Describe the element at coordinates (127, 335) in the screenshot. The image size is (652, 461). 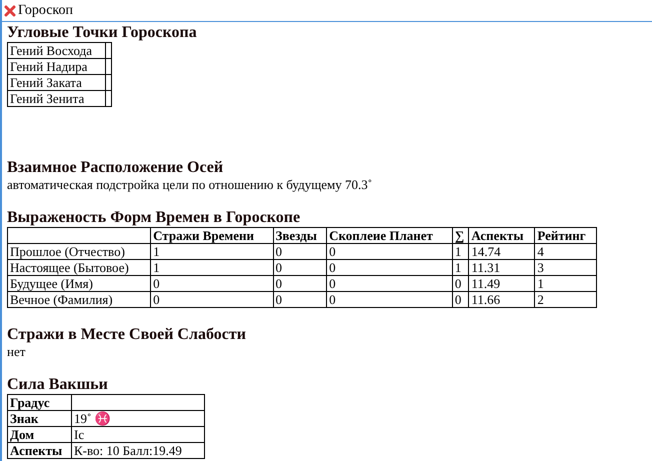
I see `section-heading: Стражи в Месте Своей Слабости` at that location.